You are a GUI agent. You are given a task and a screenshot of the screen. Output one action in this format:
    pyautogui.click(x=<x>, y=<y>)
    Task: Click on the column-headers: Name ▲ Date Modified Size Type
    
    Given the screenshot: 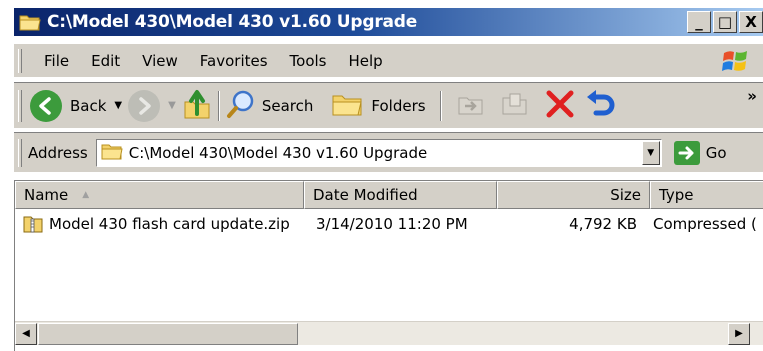 What is the action you would take?
    pyautogui.click(x=389, y=195)
    